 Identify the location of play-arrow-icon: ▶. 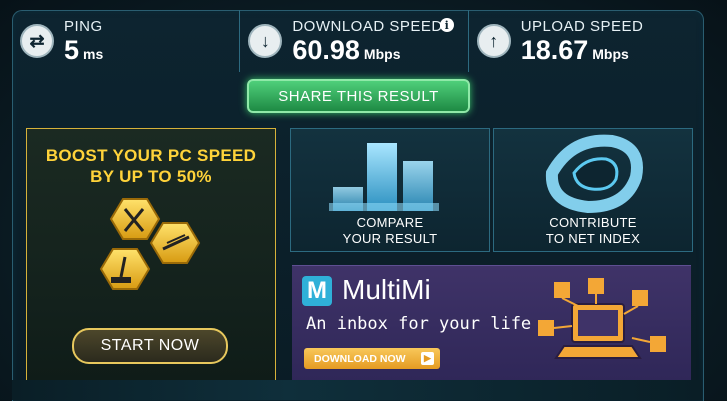
(427, 358).